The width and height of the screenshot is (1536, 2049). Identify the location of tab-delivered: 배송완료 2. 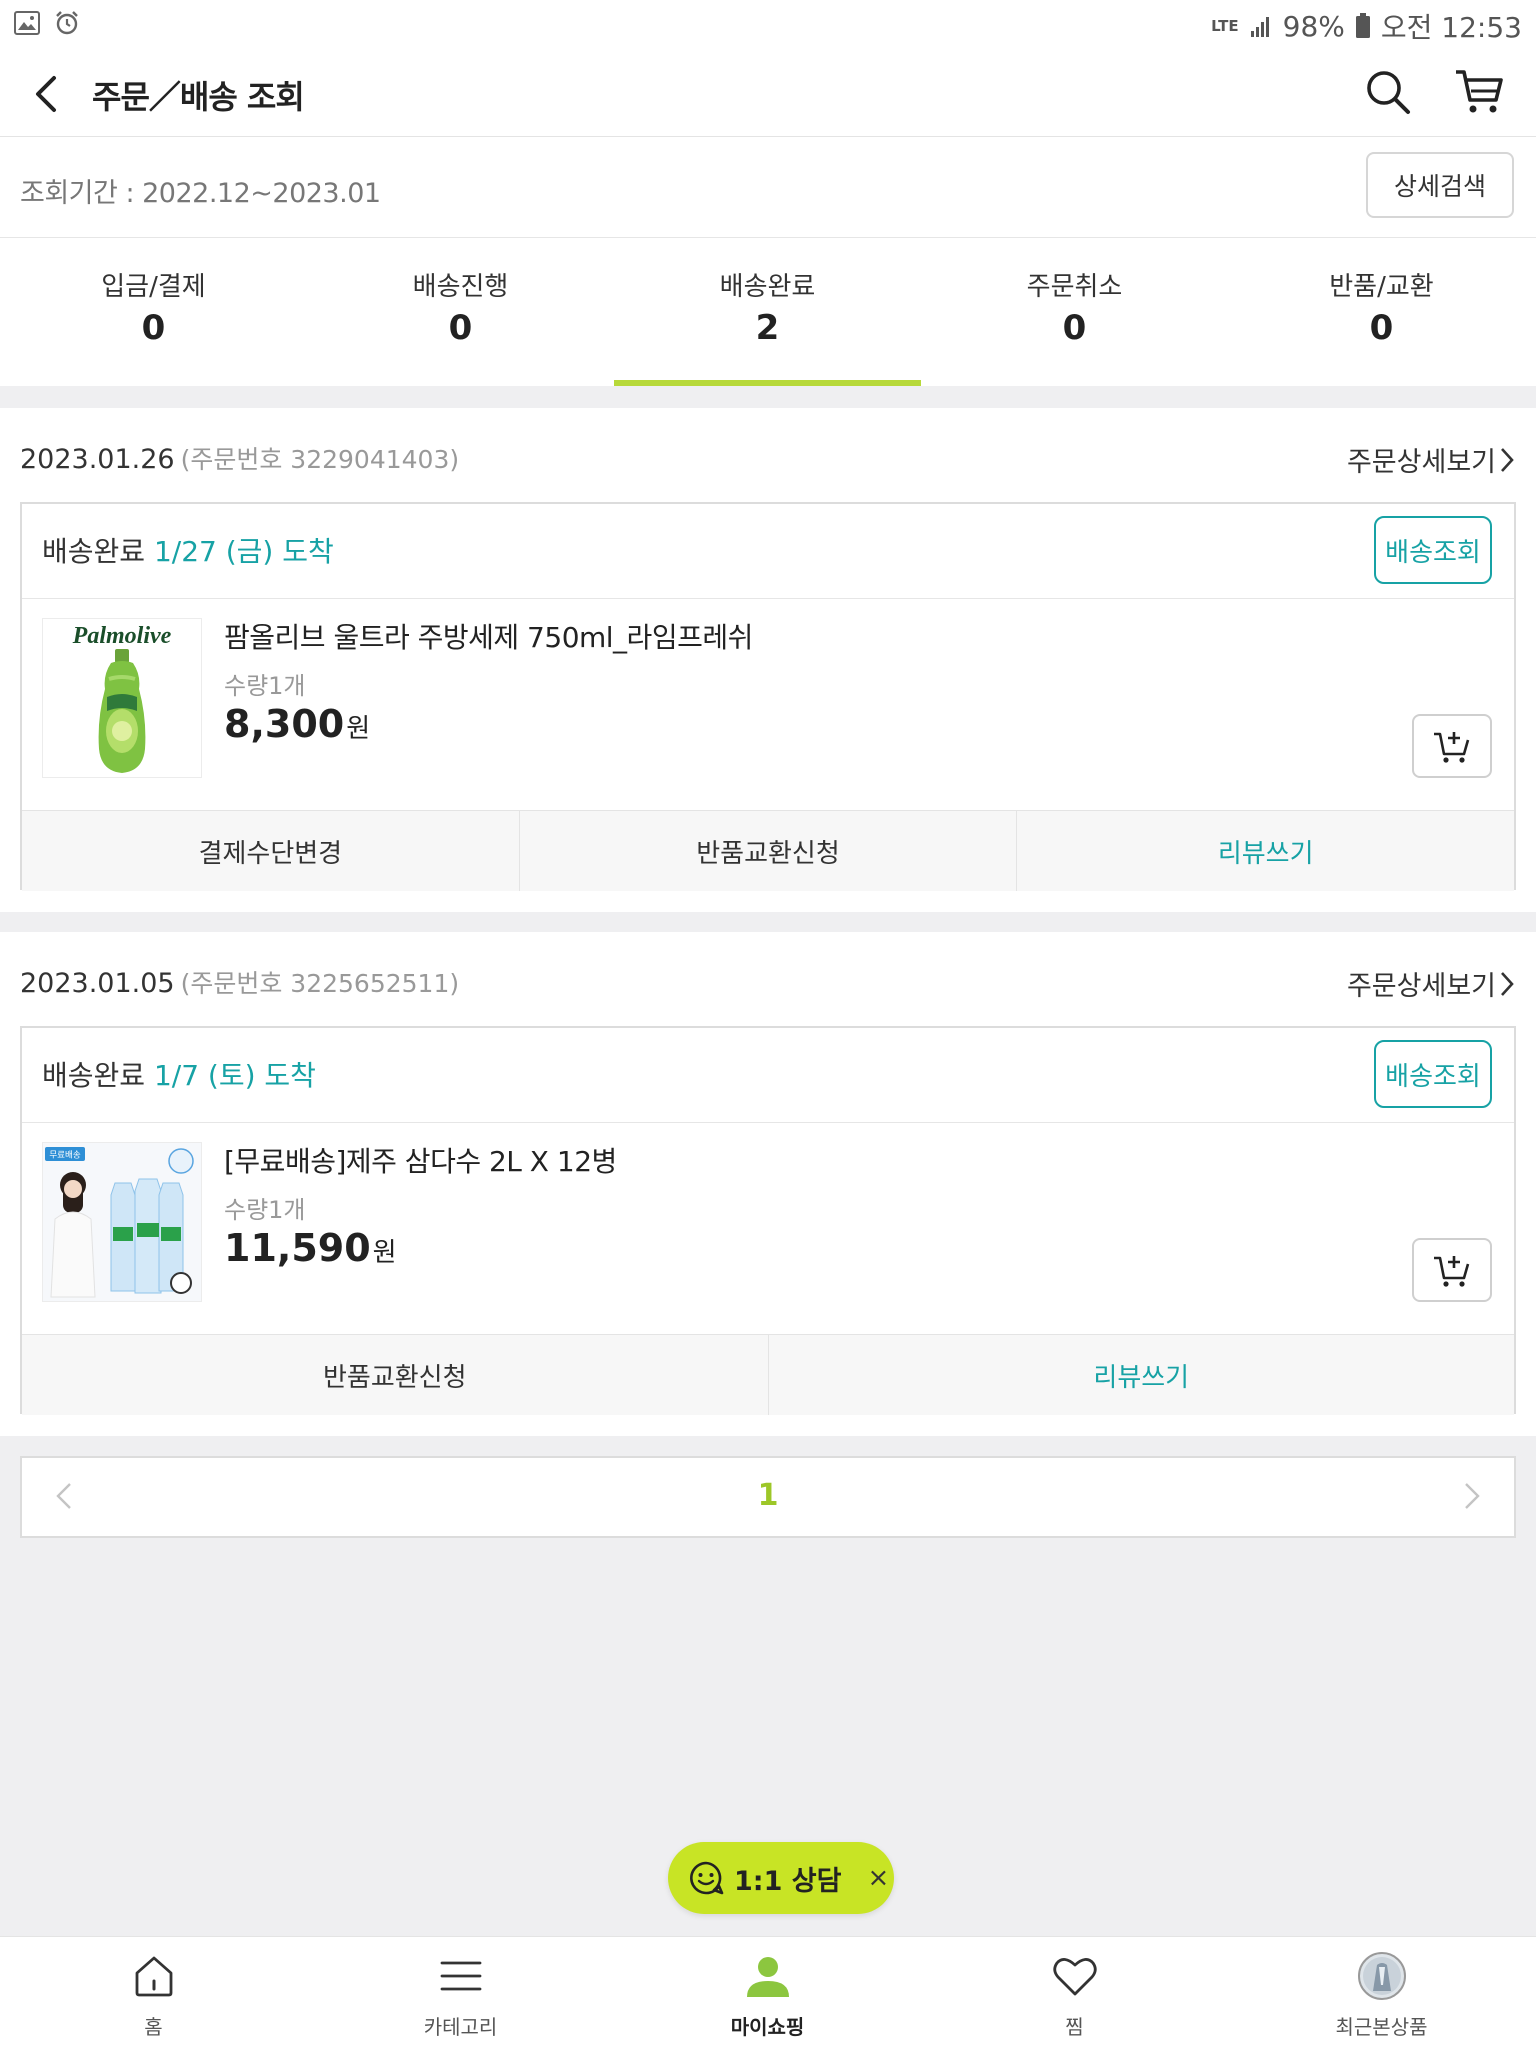
(767, 312).